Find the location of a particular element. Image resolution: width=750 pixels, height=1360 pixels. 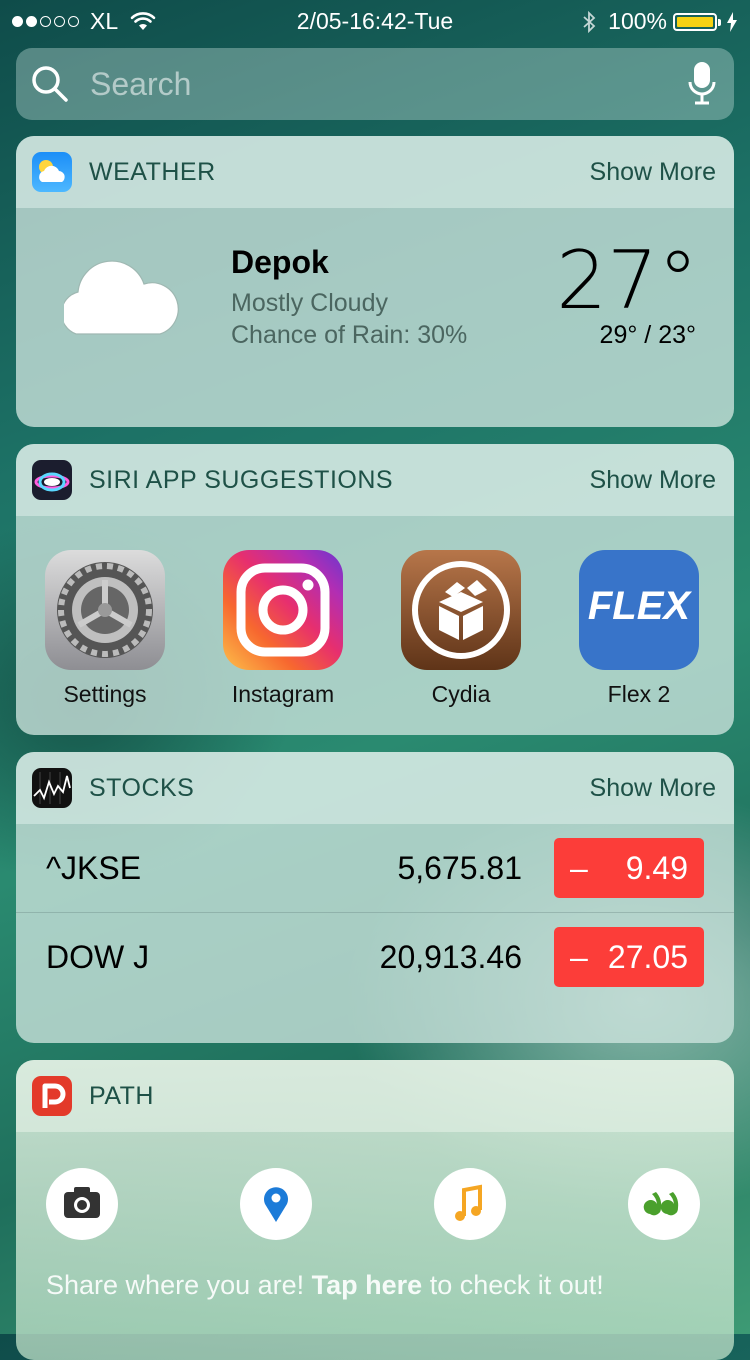

cydia-box-icon is located at coordinates (461, 610).